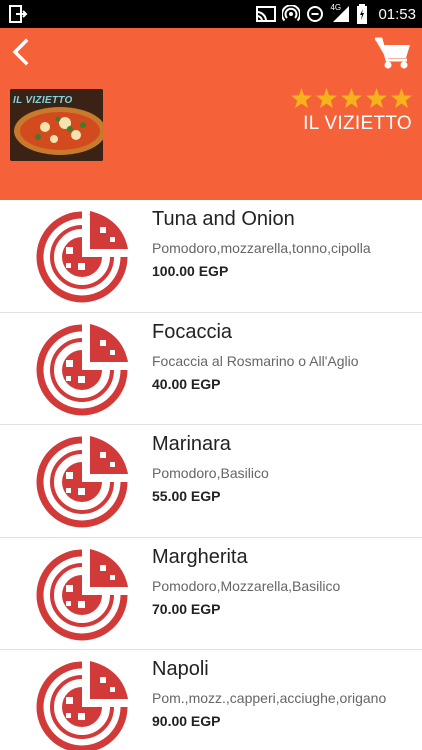  I want to click on restaurant-name: IL VIZIETTO, so click(357, 123).